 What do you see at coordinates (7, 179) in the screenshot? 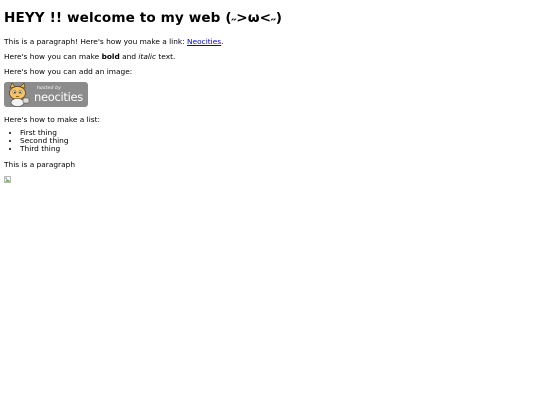
I see `broken-image-icon` at bounding box center [7, 179].